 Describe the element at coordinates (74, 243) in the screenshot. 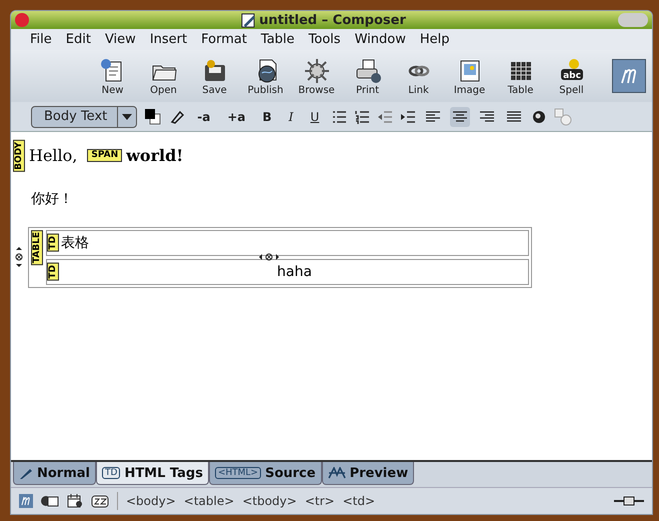

I see `cell-text: 表格` at that location.